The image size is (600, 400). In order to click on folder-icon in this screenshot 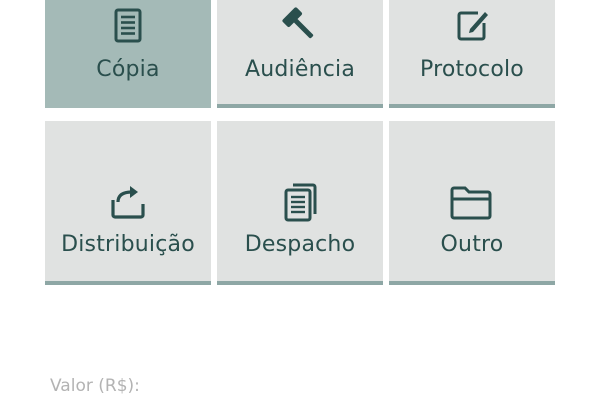, I will do `click(472, 202)`.